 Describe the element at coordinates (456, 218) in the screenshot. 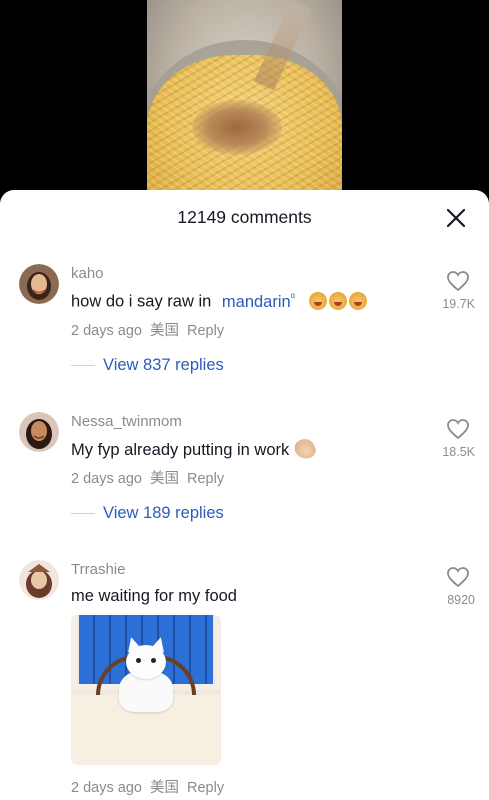

I see `close-icon` at that location.